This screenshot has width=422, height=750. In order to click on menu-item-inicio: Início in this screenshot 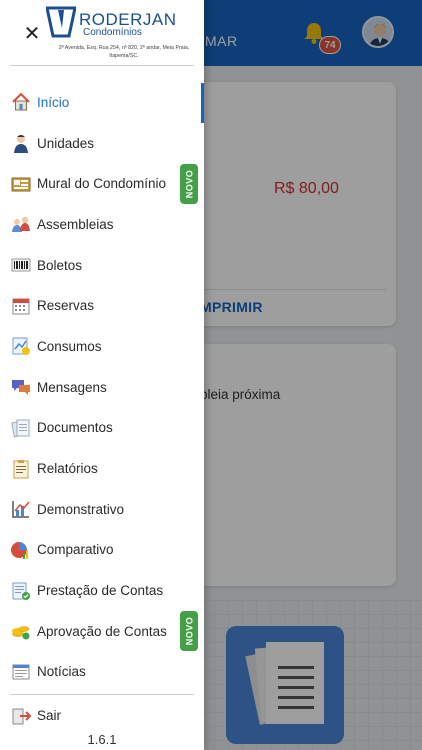, I will do `click(102, 102)`.